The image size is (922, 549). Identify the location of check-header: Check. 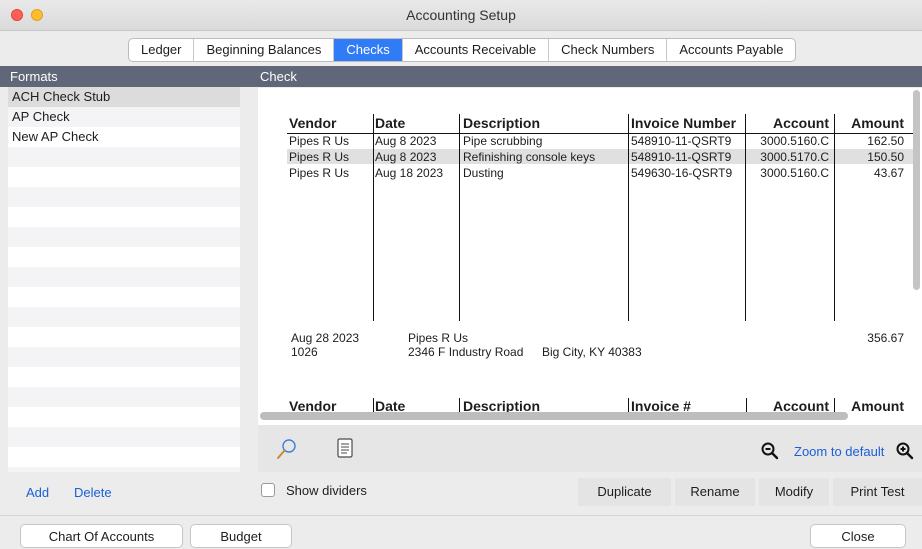
(586, 76).